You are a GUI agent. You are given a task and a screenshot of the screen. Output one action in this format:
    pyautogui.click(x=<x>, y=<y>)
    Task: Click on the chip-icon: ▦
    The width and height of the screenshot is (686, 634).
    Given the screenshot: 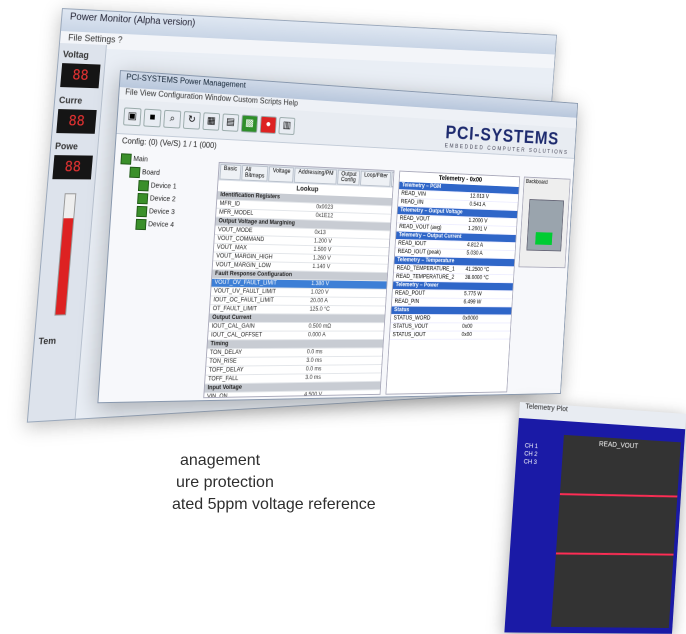 What is the action you would take?
    pyautogui.click(x=211, y=121)
    